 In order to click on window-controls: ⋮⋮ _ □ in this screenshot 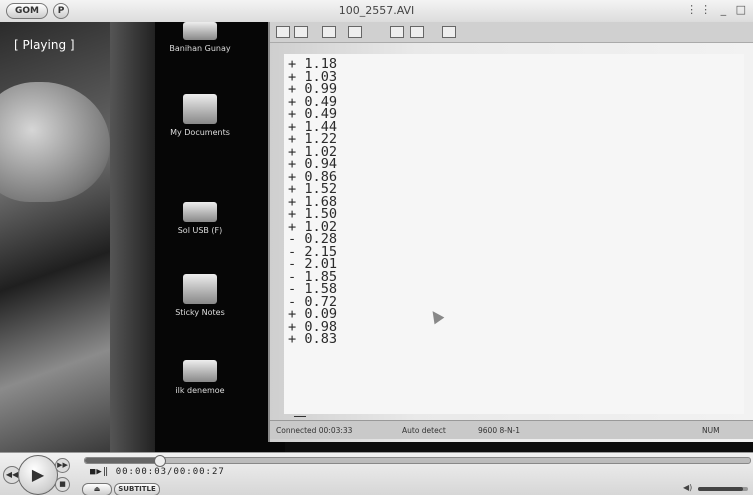, I will do `click(717, 9)`.